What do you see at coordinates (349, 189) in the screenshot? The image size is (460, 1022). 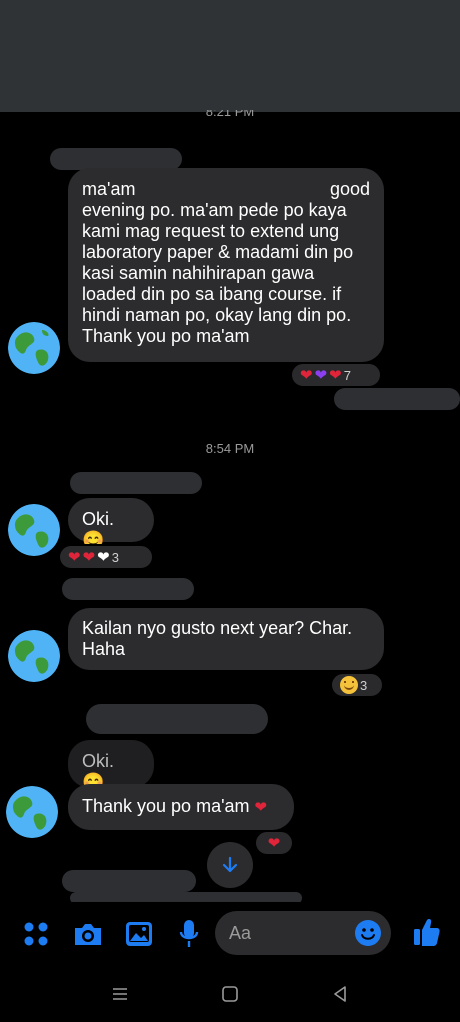 I see `message-text: good` at bounding box center [349, 189].